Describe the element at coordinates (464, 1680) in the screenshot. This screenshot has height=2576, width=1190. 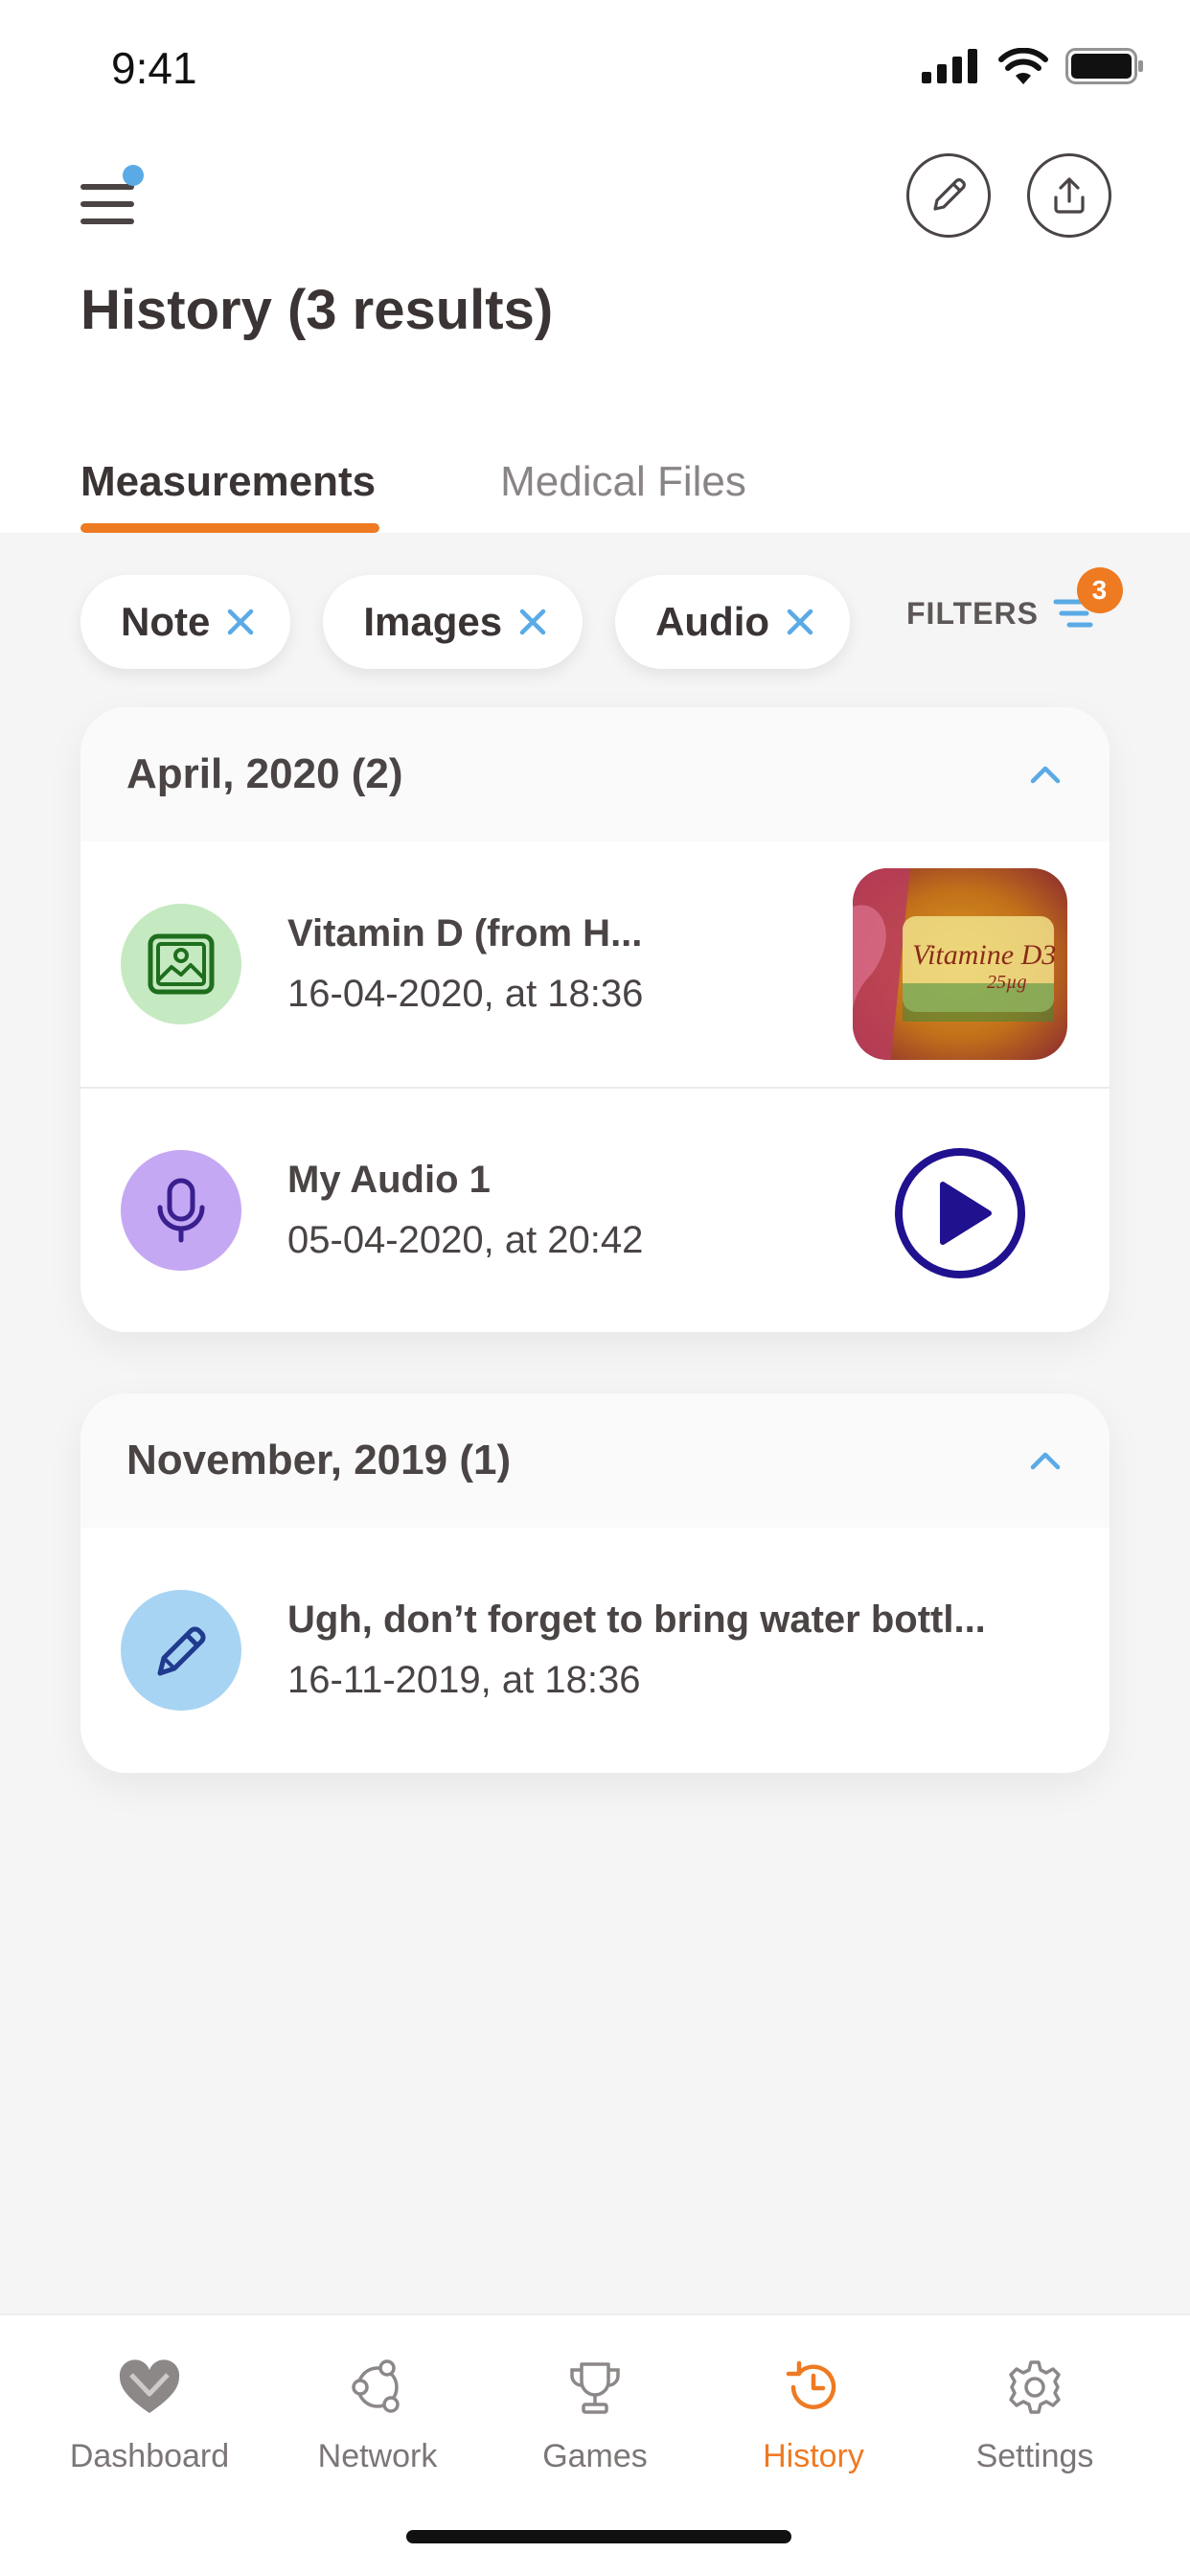
I see `item-timestamp: 16-11-2019, at 18:36` at that location.